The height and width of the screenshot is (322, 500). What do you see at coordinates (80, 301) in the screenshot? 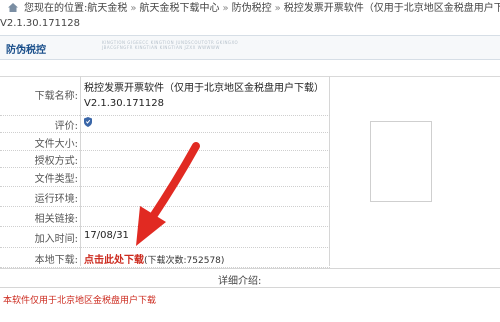
I see `footer-note: 本软件仅用于北京地区金税盘用户下载` at bounding box center [80, 301].